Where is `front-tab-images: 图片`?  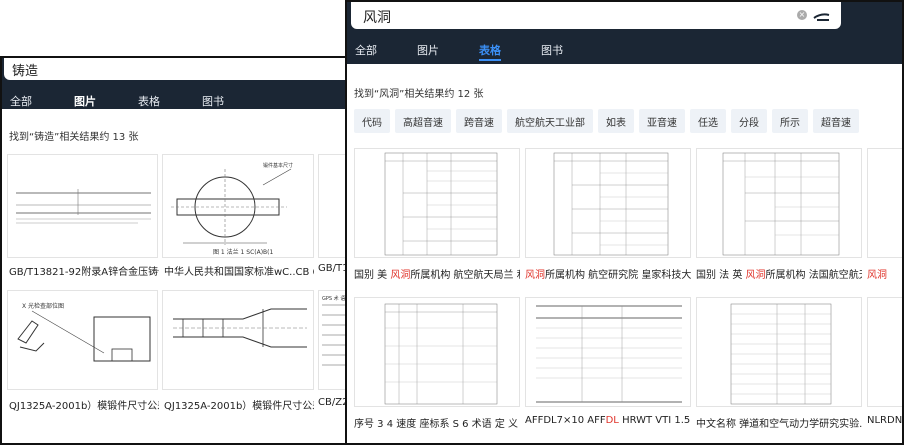 front-tab-images: 图片 is located at coordinates (428, 50).